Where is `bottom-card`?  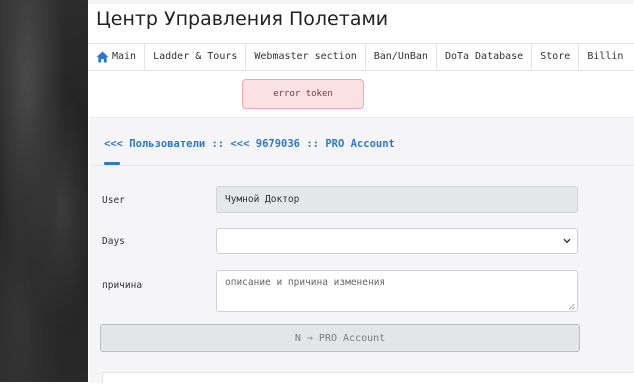
bottom-card is located at coordinates (368, 378).